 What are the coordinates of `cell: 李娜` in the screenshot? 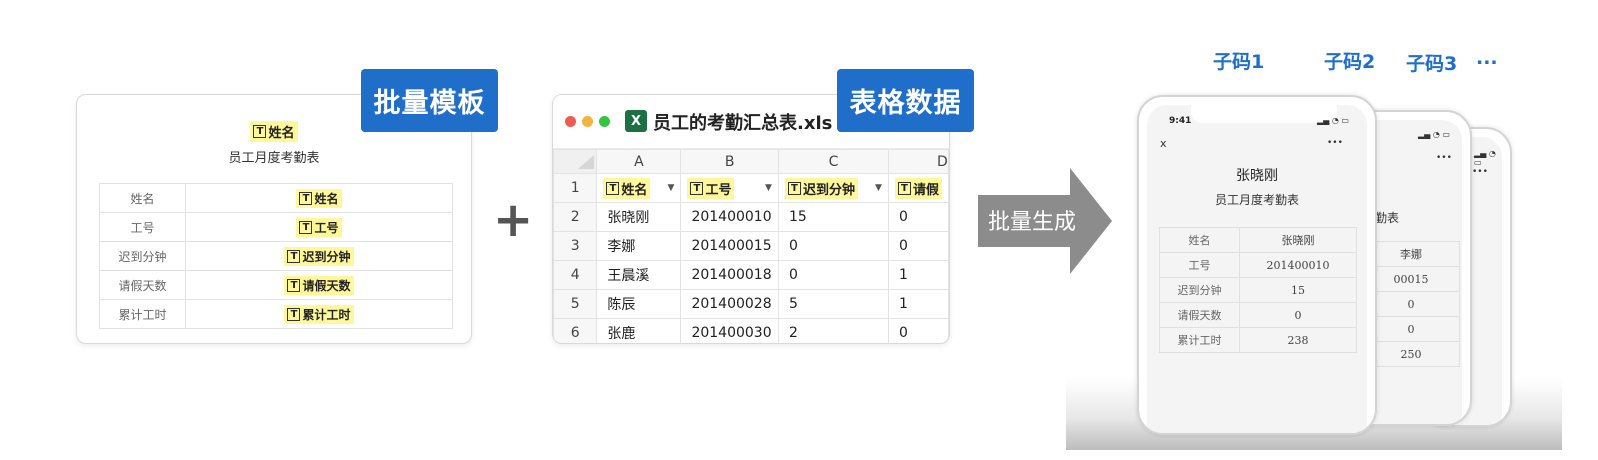 It's located at (639, 246).